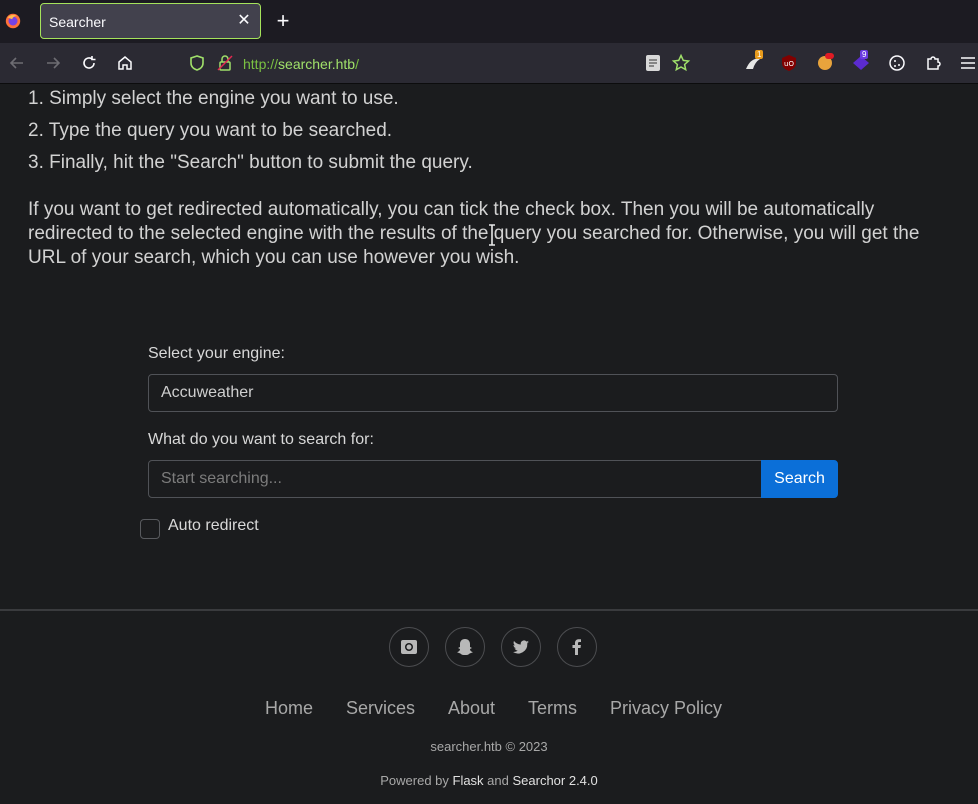 This screenshot has width=978, height=804. Describe the element at coordinates (552, 708) in the screenshot. I see `footer-link-terms: Terms` at that location.